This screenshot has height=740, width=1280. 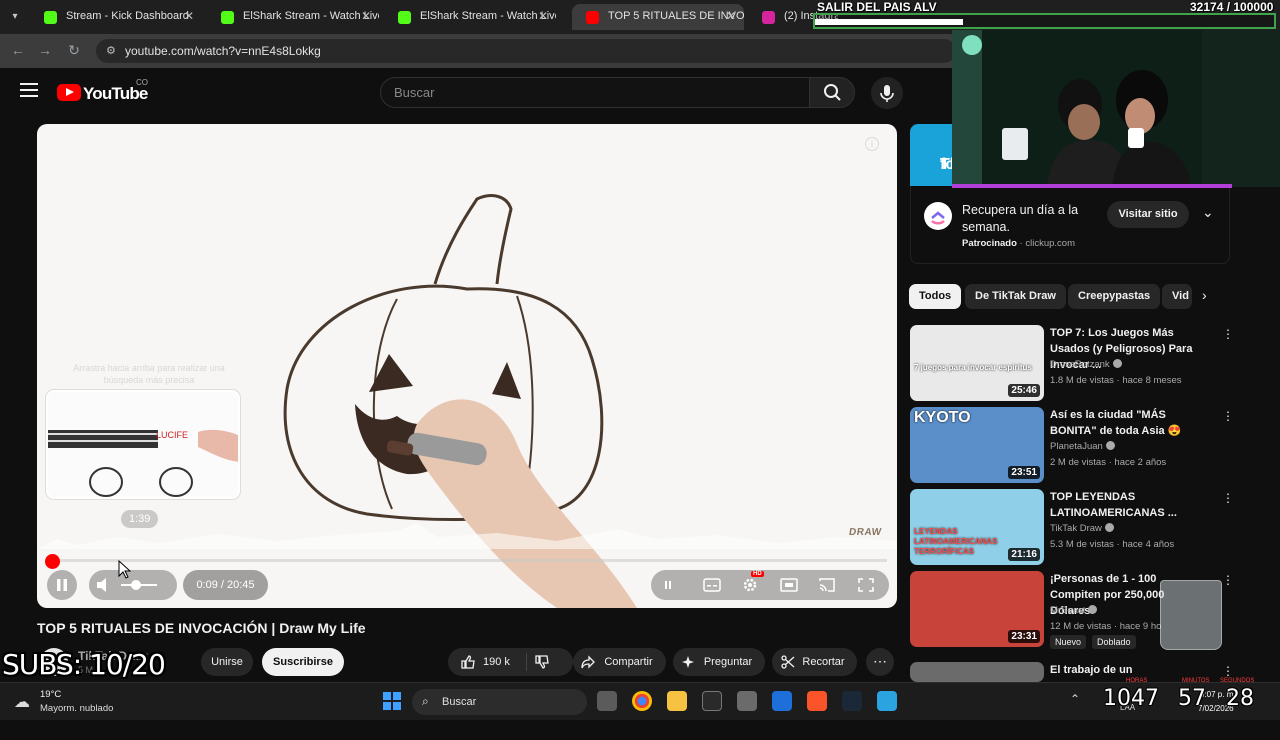 I want to click on chrome-icon, so click(x=642, y=701).